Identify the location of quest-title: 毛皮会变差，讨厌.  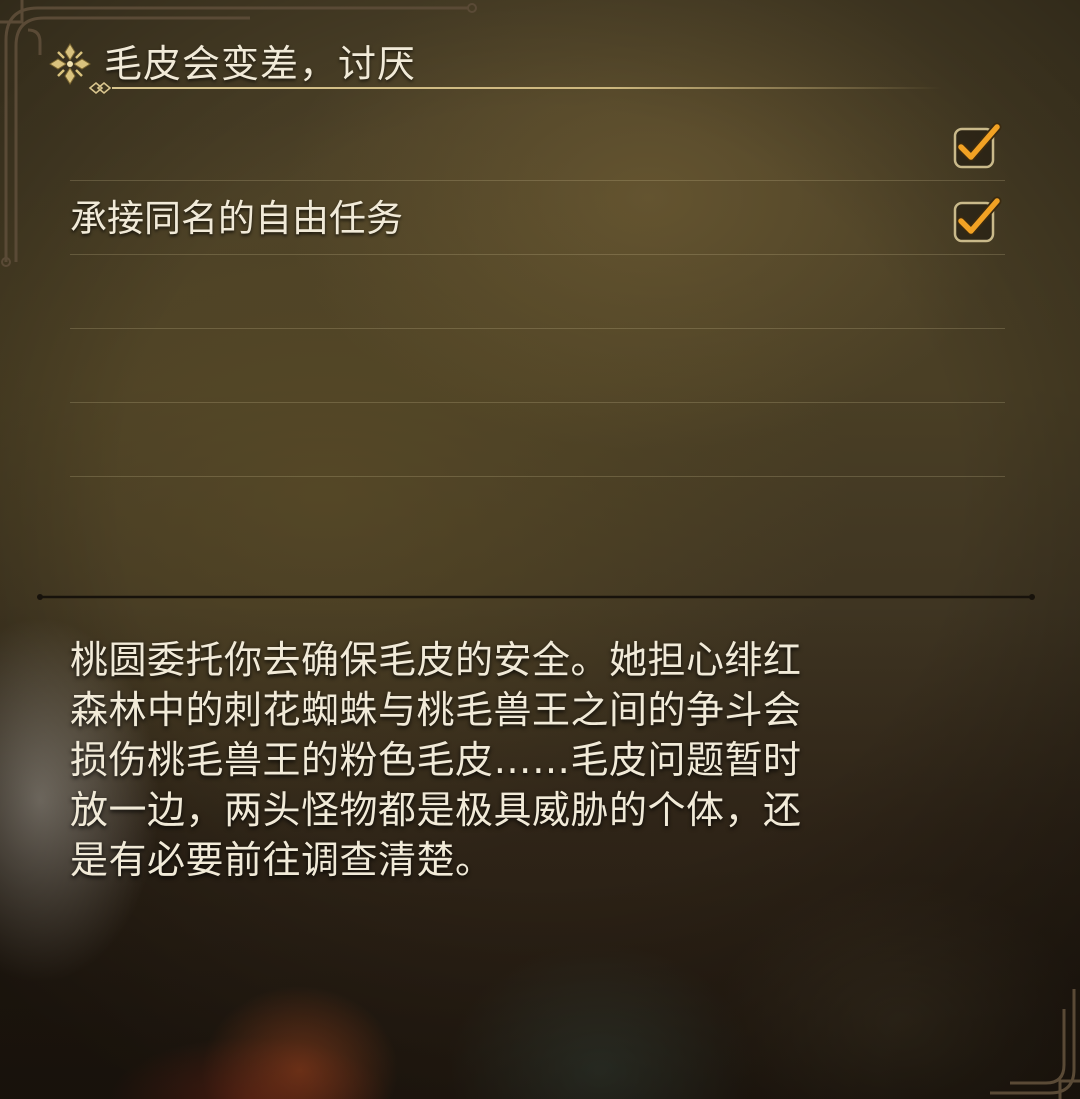
(260, 64).